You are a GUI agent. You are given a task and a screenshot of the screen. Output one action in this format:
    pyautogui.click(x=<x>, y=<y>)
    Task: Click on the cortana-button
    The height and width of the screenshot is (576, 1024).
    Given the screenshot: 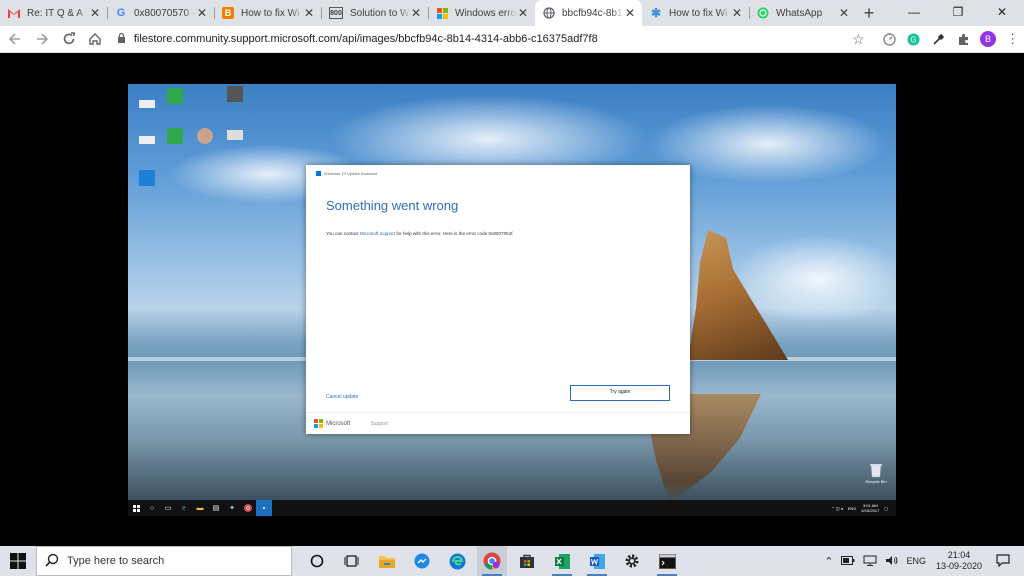 What is the action you would take?
    pyautogui.click(x=317, y=561)
    